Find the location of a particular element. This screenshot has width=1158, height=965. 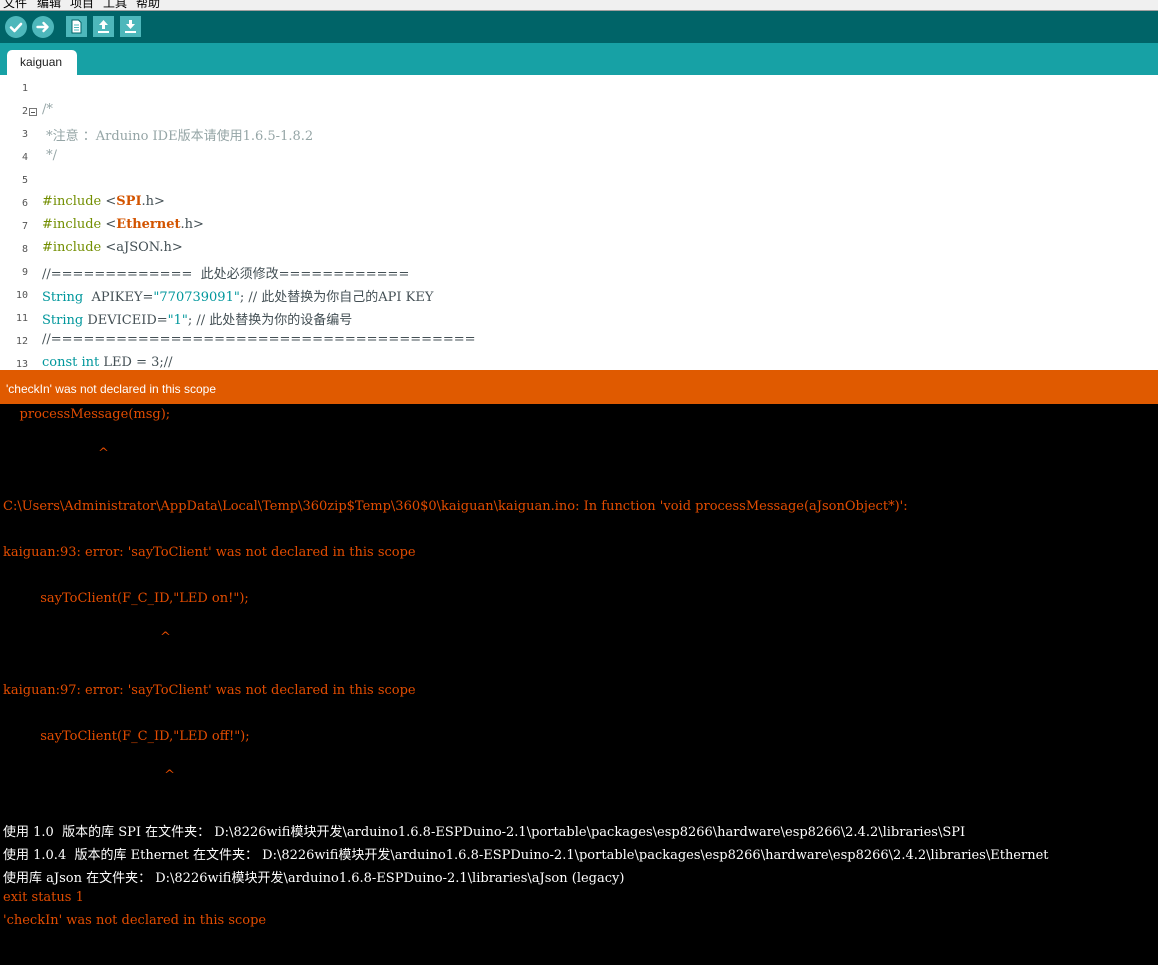

line-number: 2 is located at coordinates (24, 111).